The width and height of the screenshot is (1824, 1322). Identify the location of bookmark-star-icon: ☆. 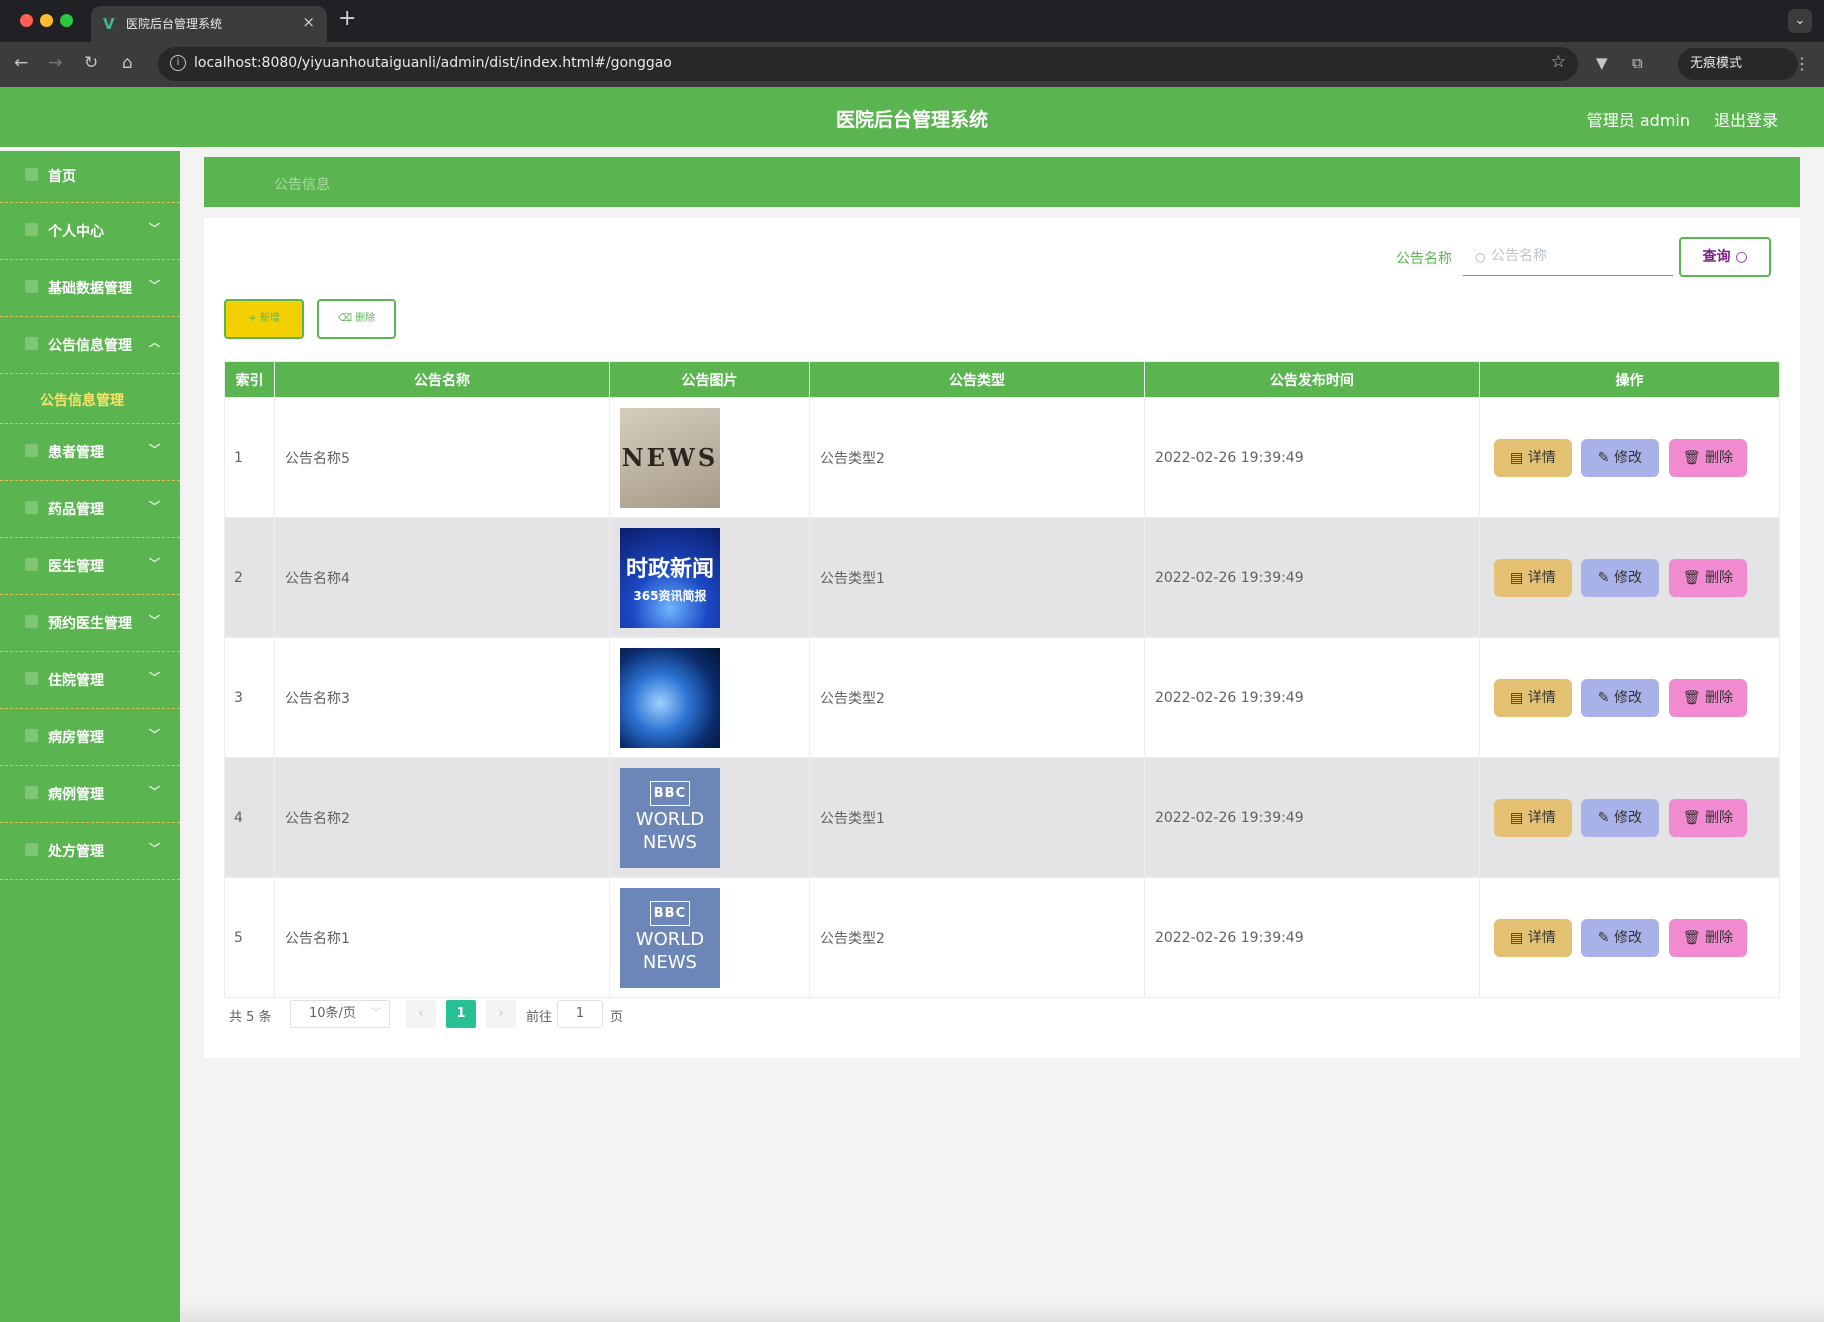
(1558, 62).